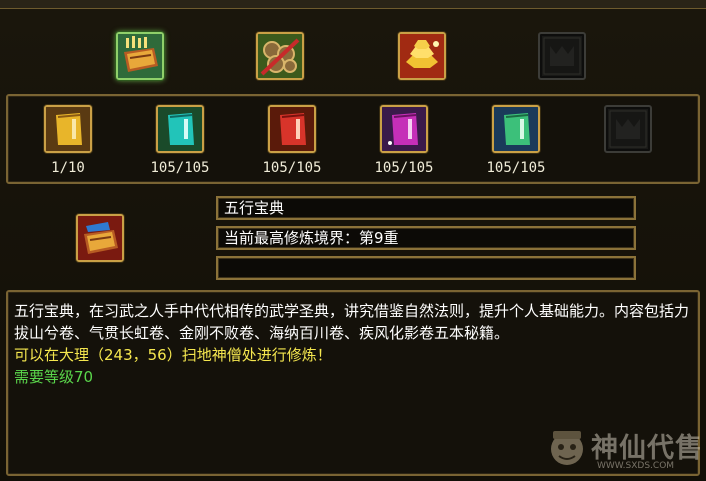  I want to click on slot-cyan-scroll, so click(180, 129).